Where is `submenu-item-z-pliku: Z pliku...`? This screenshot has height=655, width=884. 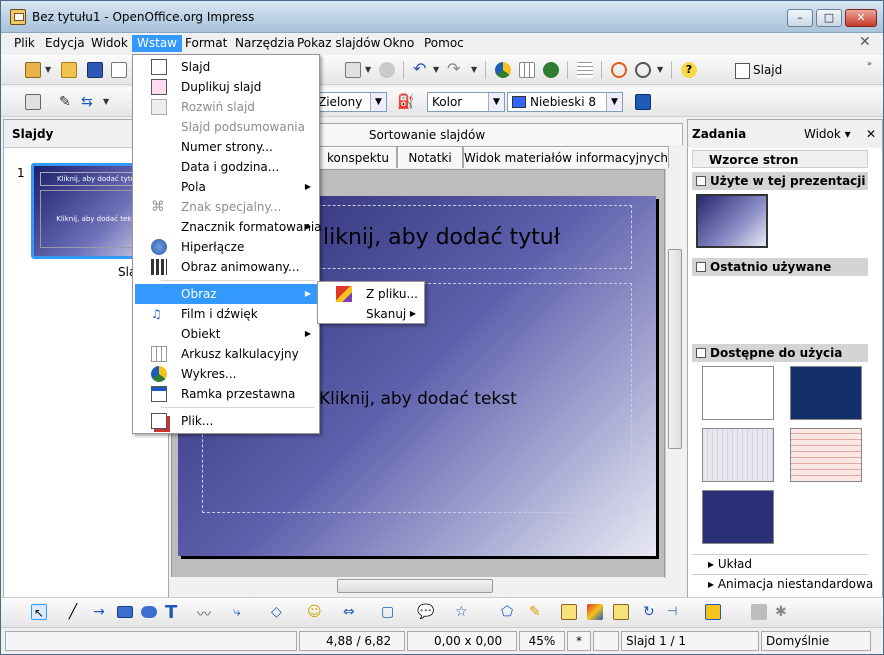 submenu-item-z-pliku: Z pliku... is located at coordinates (371, 294).